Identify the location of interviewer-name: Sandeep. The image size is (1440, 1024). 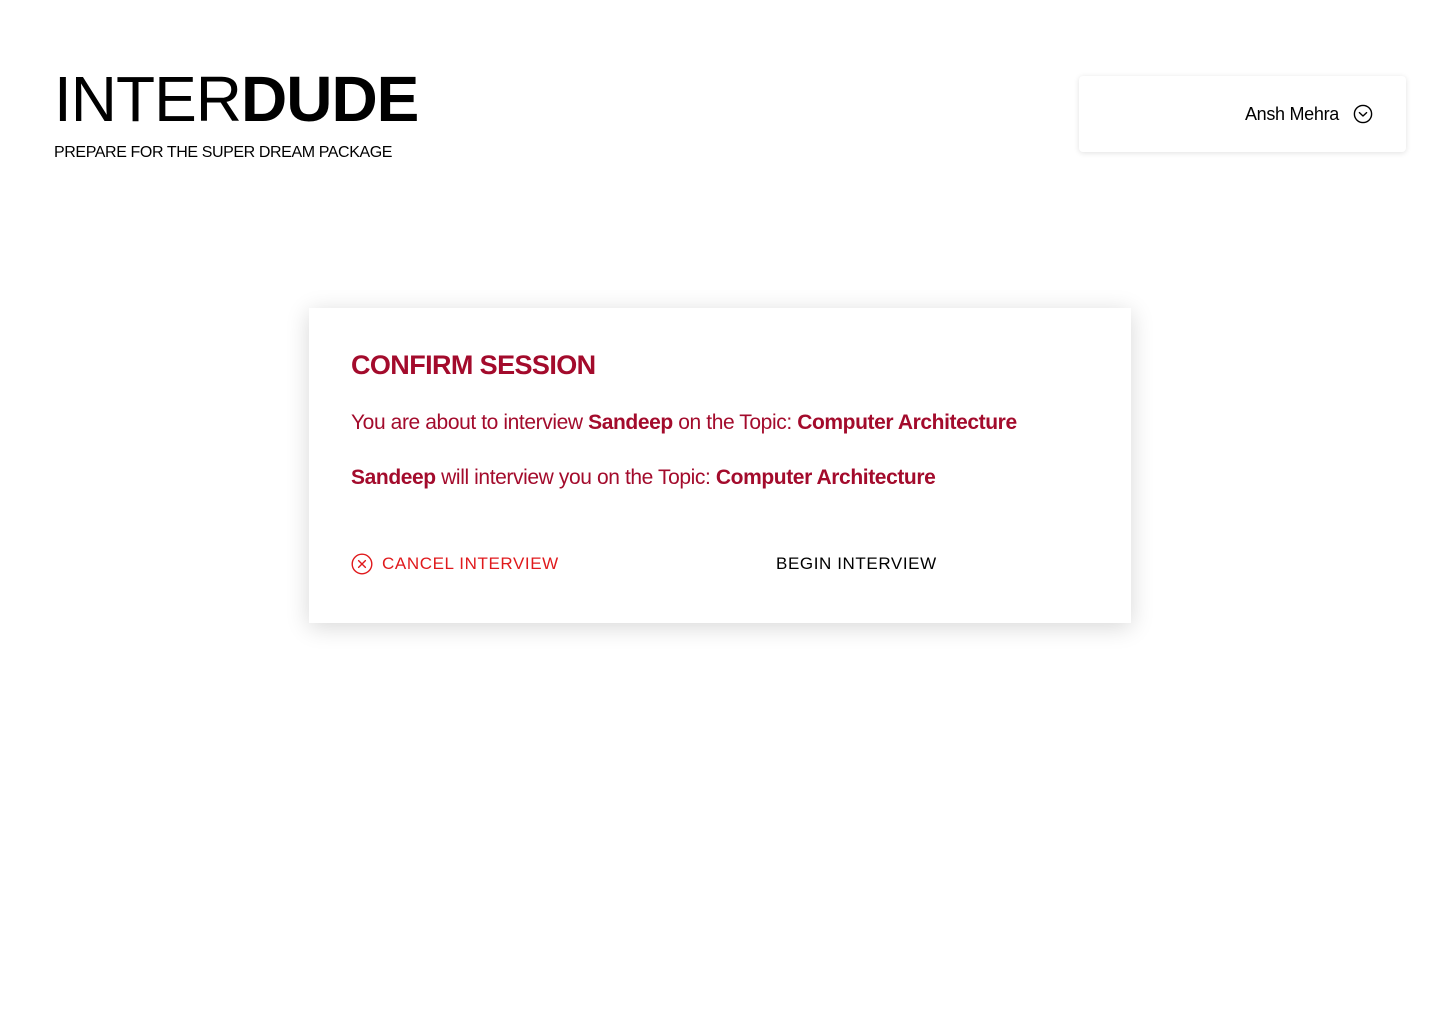
(393, 477).